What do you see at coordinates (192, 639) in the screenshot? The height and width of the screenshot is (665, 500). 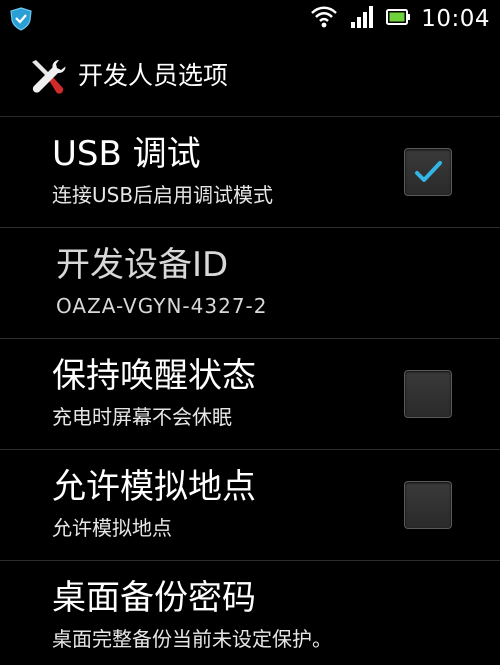 I see `pref-summary: 桌面完整备份当前未设定保护。` at bounding box center [192, 639].